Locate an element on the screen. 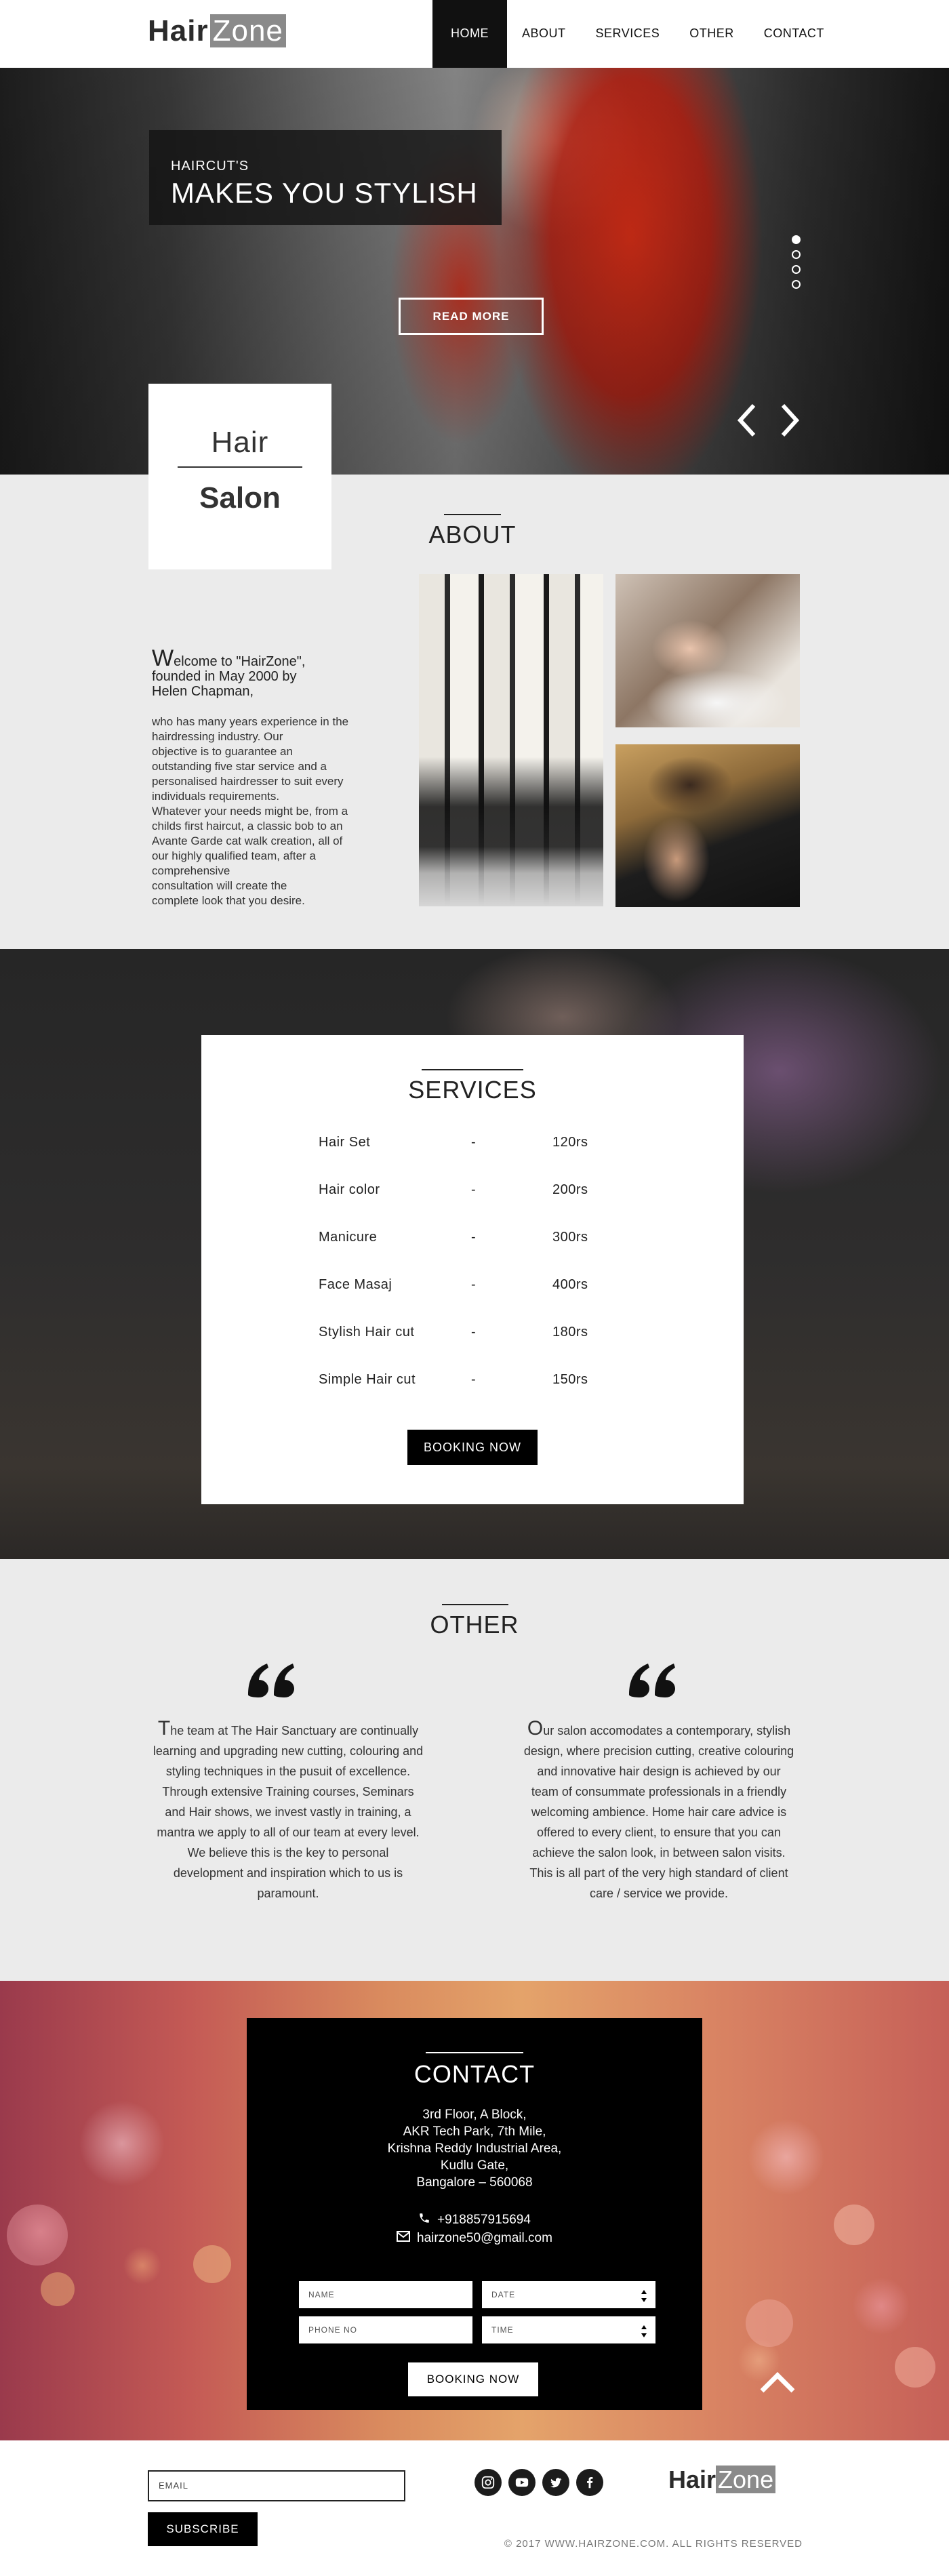 The height and width of the screenshot is (2576, 949). service-name: Hair color is located at coordinates (349, 1189).